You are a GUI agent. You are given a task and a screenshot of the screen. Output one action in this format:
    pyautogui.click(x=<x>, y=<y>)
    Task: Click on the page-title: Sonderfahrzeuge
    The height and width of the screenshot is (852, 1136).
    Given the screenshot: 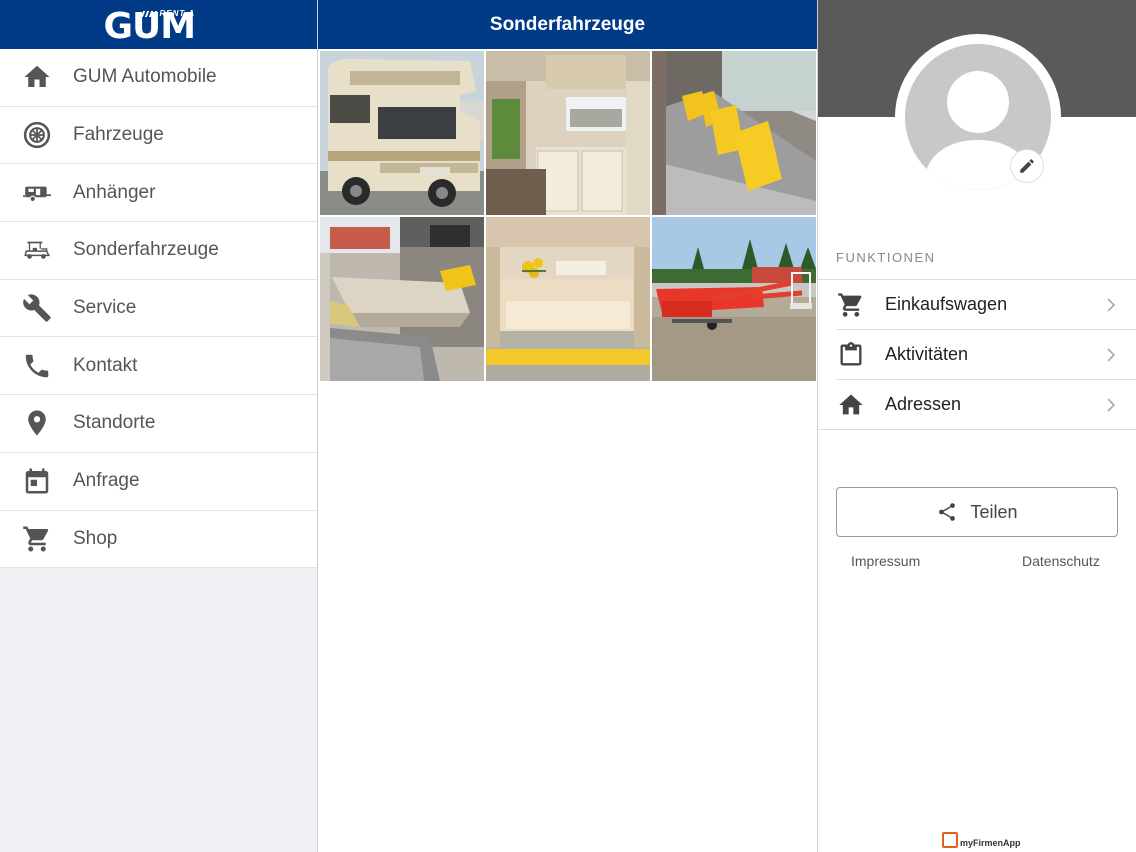 What is the action you would take?
    pyautogui.click(x=567, y=24)
    